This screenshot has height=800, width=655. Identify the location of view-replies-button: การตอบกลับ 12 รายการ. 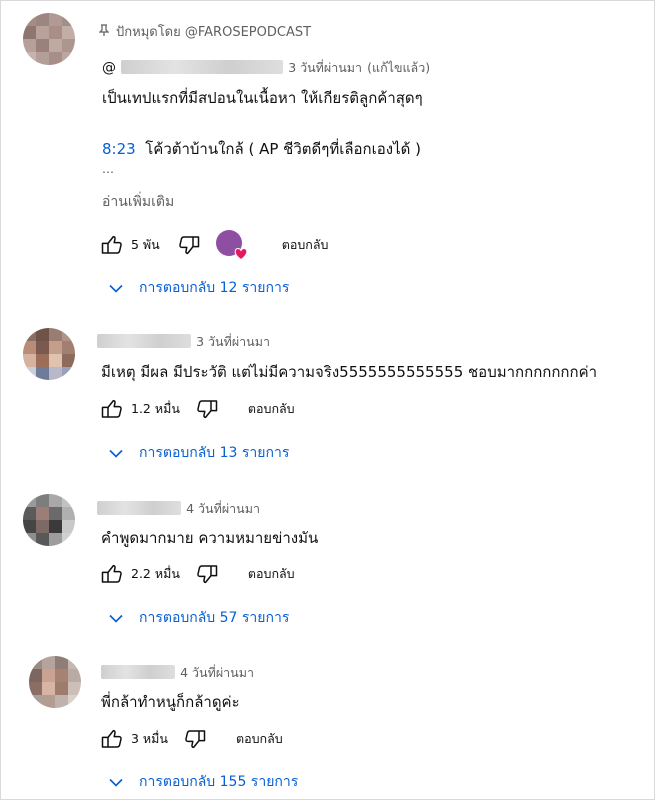
(199, 288).